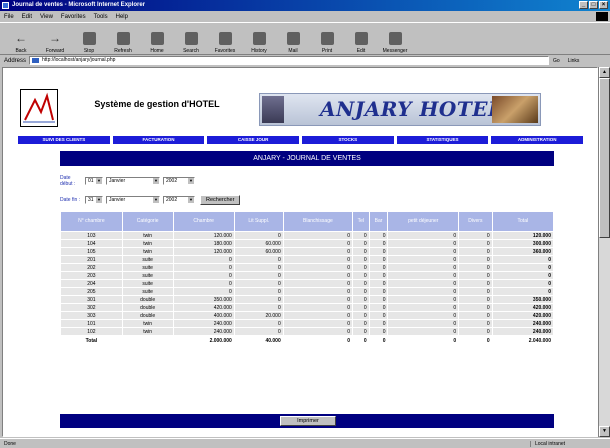 The image size is (610, 448). What do you see at coordinates (91, 267) in the screenshot?
I see `table-cell: 202` at bounding box center [91, 267].